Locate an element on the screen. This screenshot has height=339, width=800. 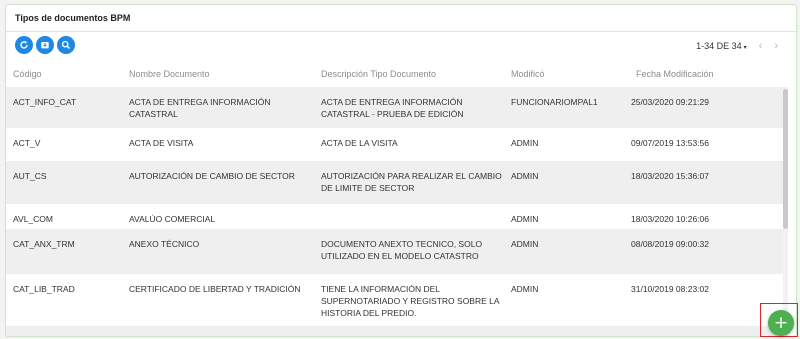
search-icon is located at coordinates (66, 45).